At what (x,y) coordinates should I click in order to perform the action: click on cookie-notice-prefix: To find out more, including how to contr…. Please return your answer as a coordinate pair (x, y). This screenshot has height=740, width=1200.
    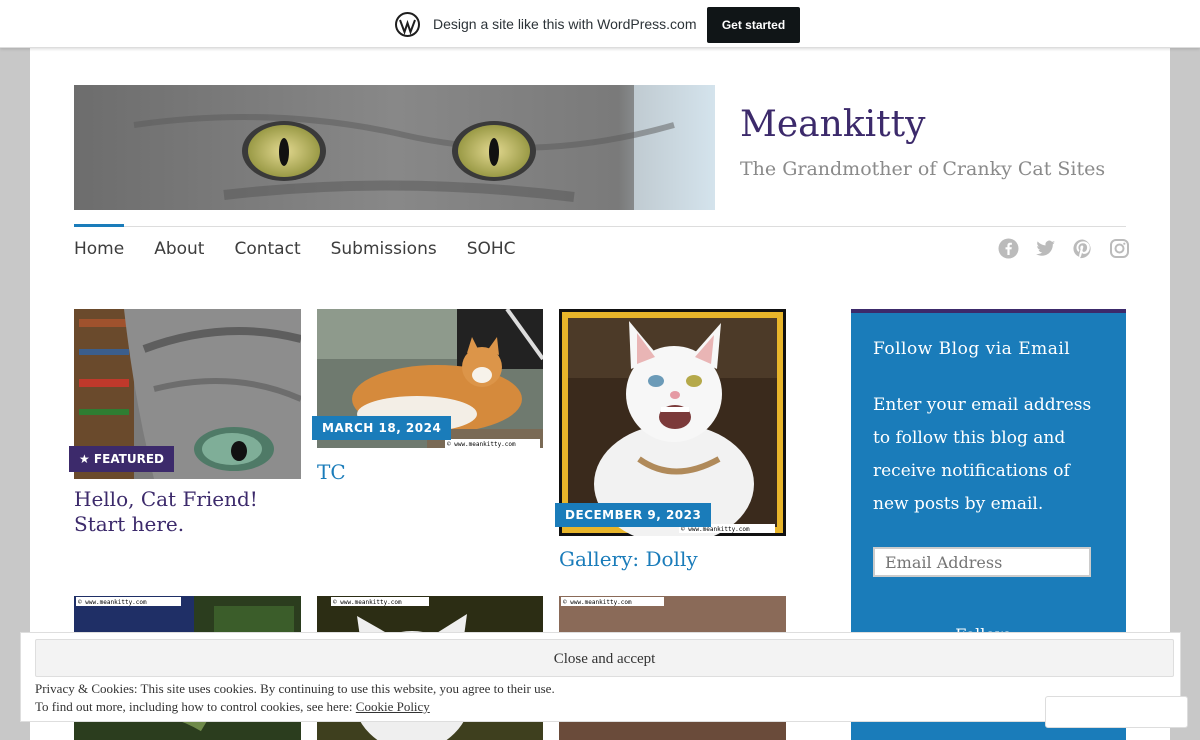
    Looking at the image, I should click on (194, 706).